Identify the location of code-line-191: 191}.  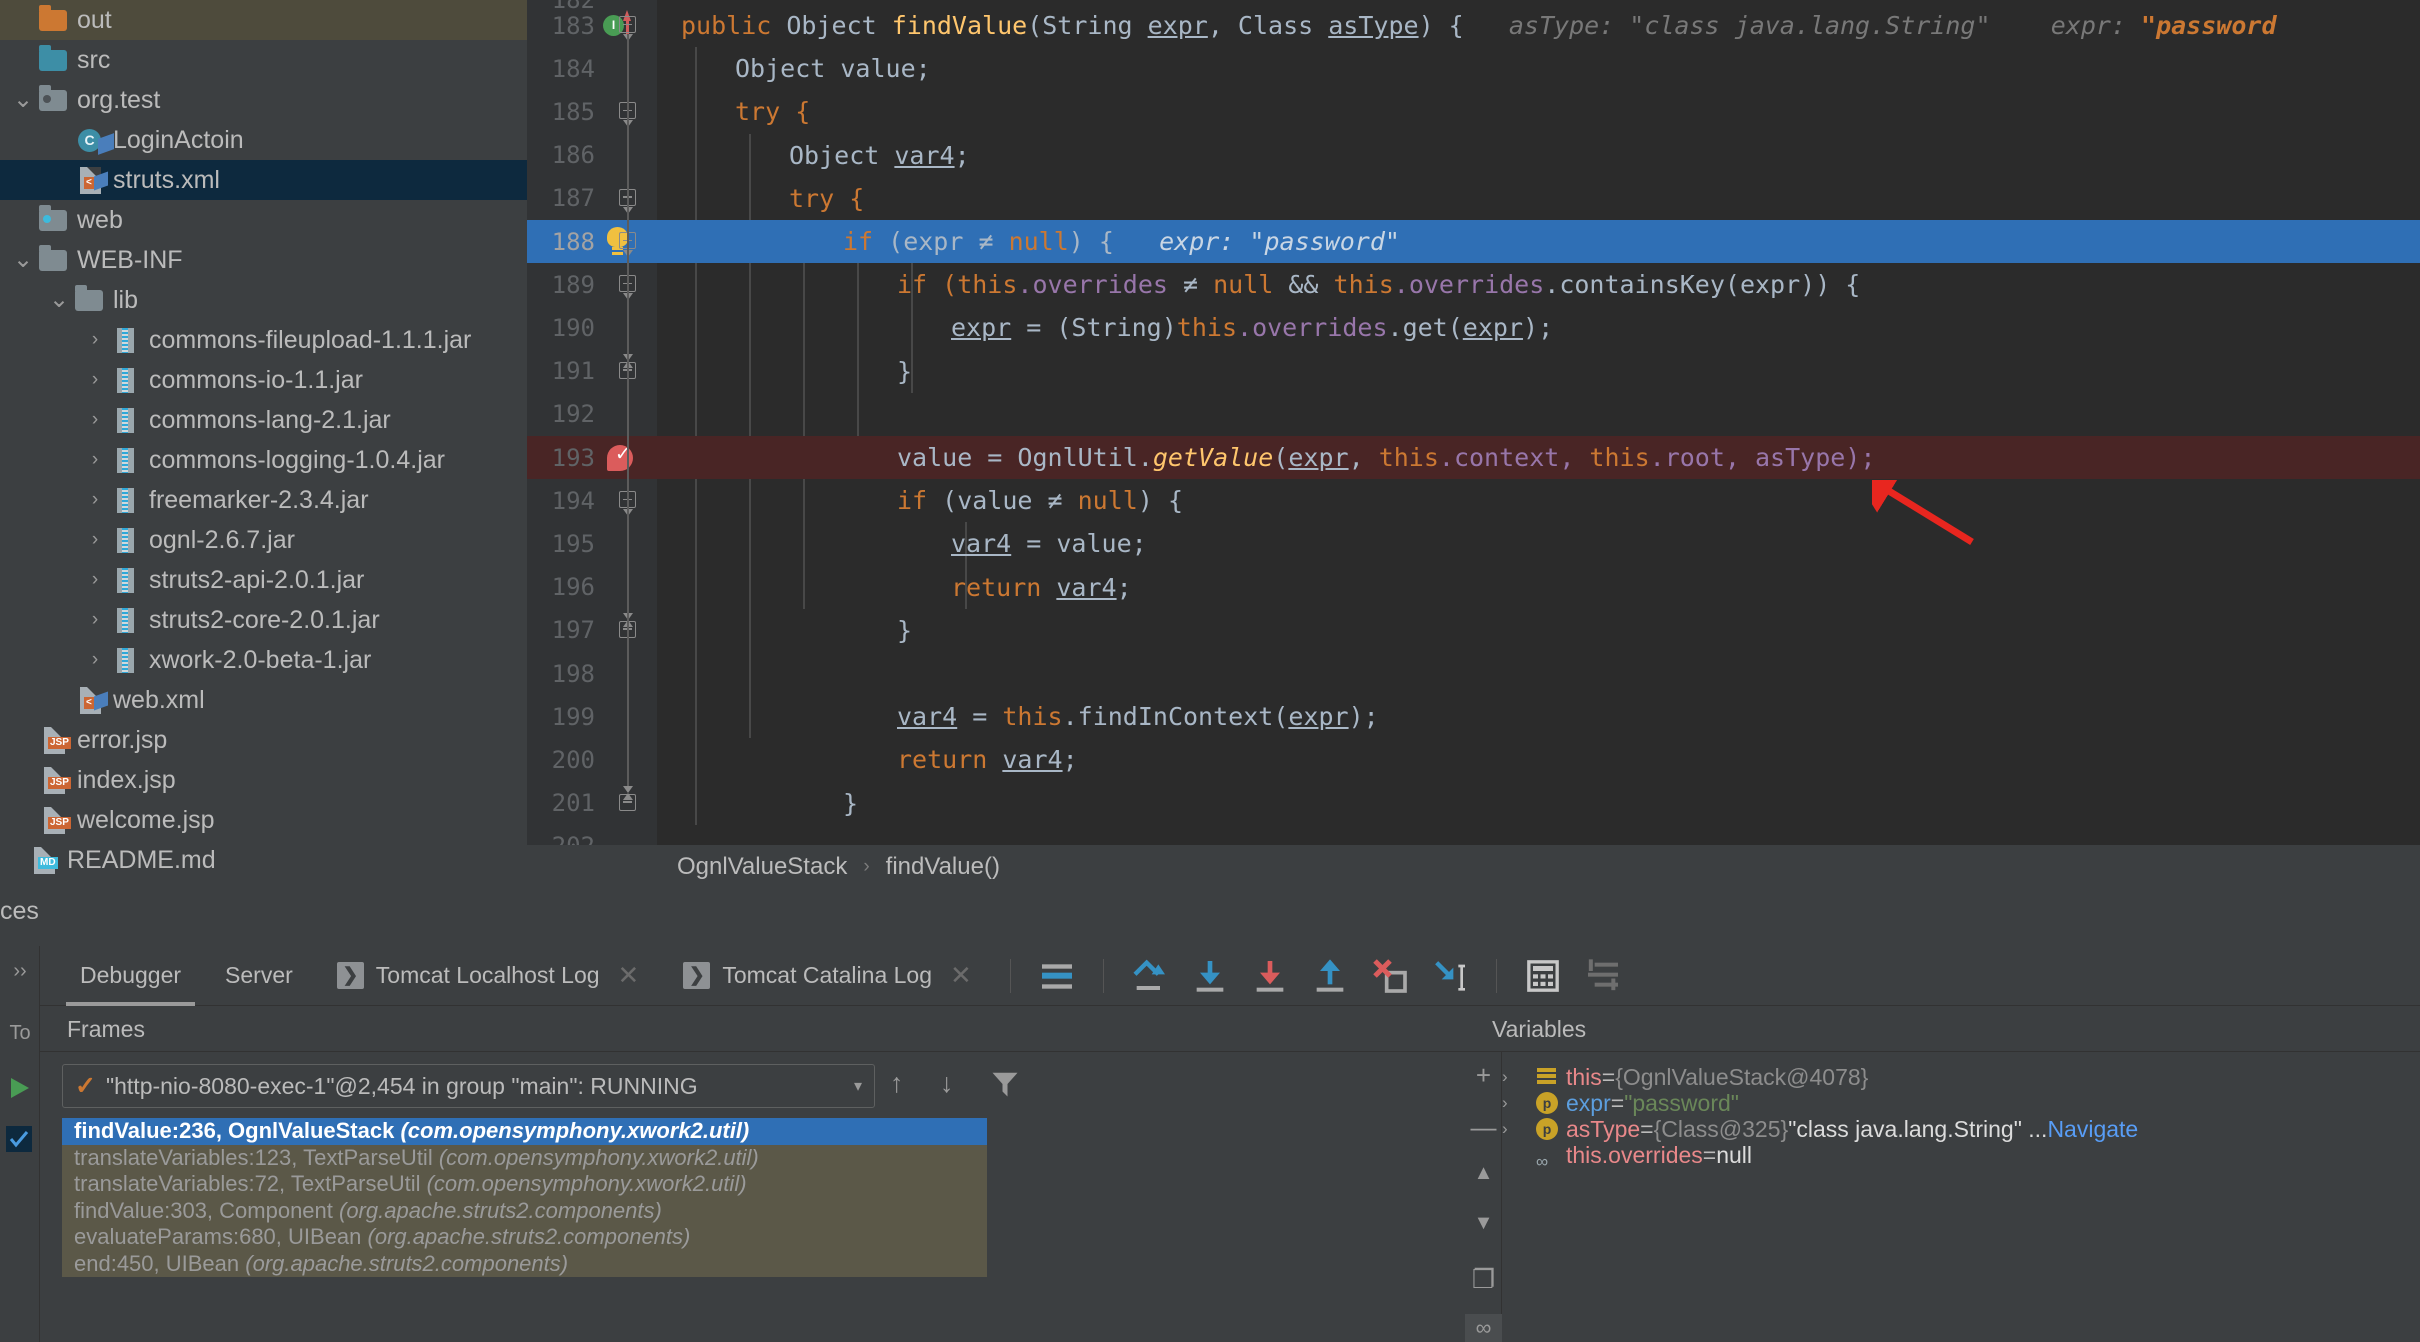
(1473, 371).